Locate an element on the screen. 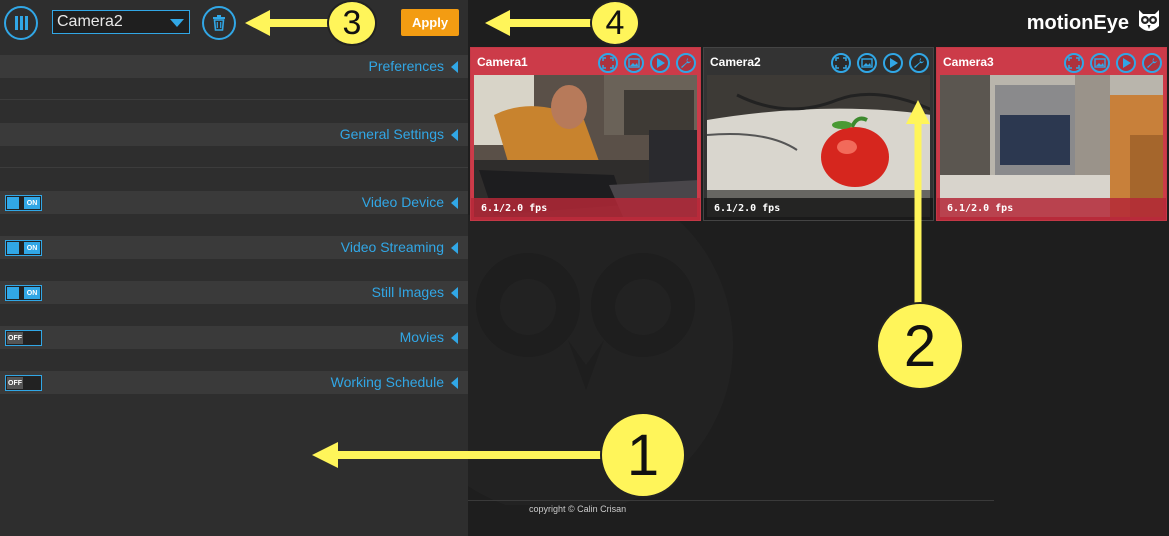 This screenshot has width=1169, height=536. menu-columns-icon is located at coordinates (21, 23).